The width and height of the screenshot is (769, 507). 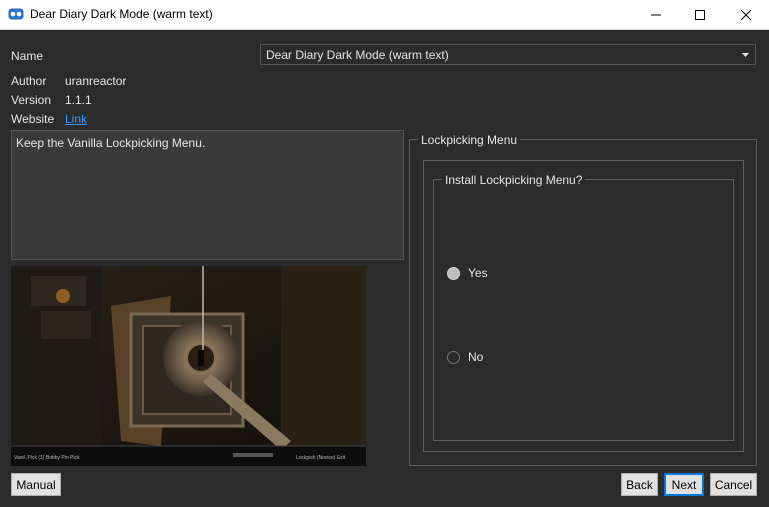 What do you see at coordinates (76, 119) in the screenshot?
I see `website-link: Link` at bounding box center [76, 119].